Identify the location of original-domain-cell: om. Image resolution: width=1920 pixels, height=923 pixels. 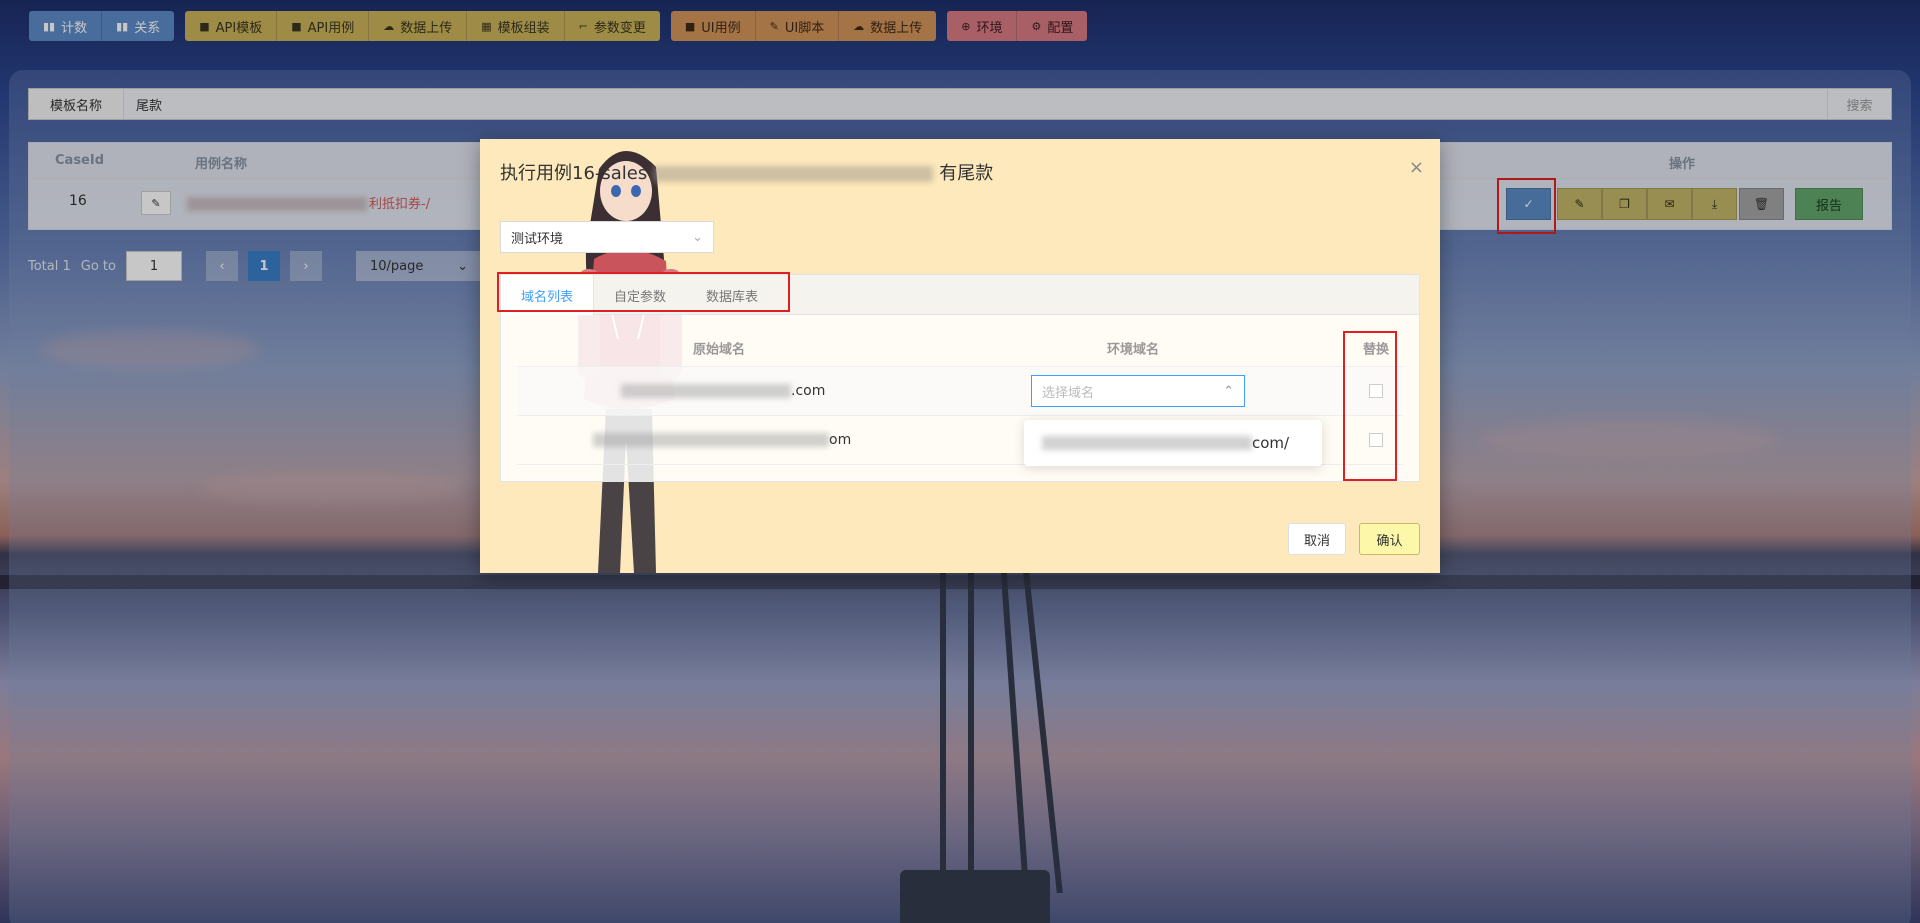
(722, 440).